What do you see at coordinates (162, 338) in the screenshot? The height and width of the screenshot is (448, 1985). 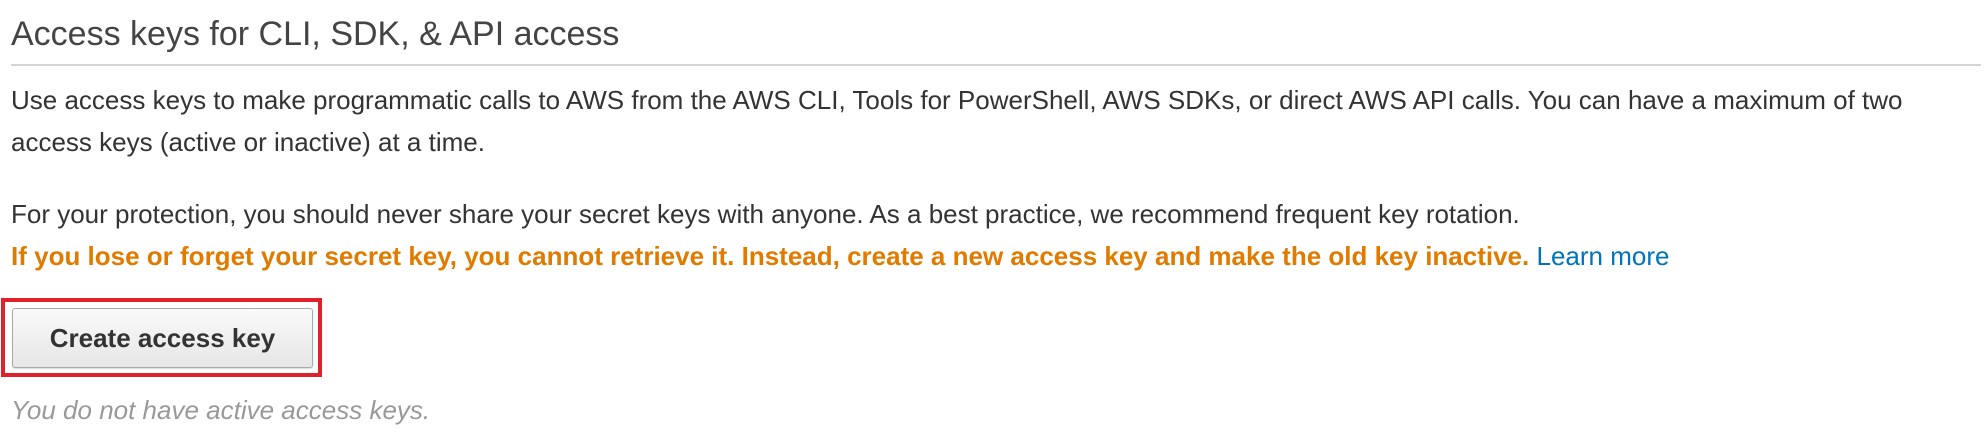 I see `create-access-key-button: Create access key` at bounding box center [162, 338].